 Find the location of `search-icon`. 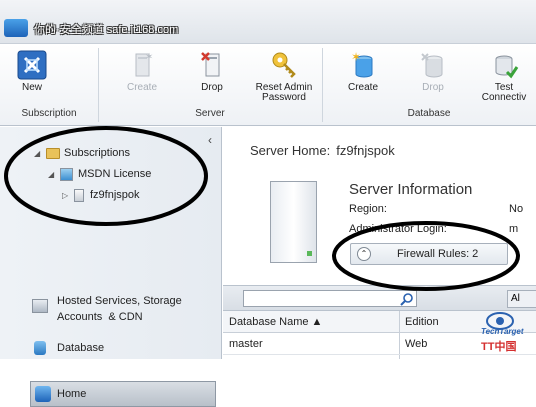

search-icon is located at coordinates (407, 299).